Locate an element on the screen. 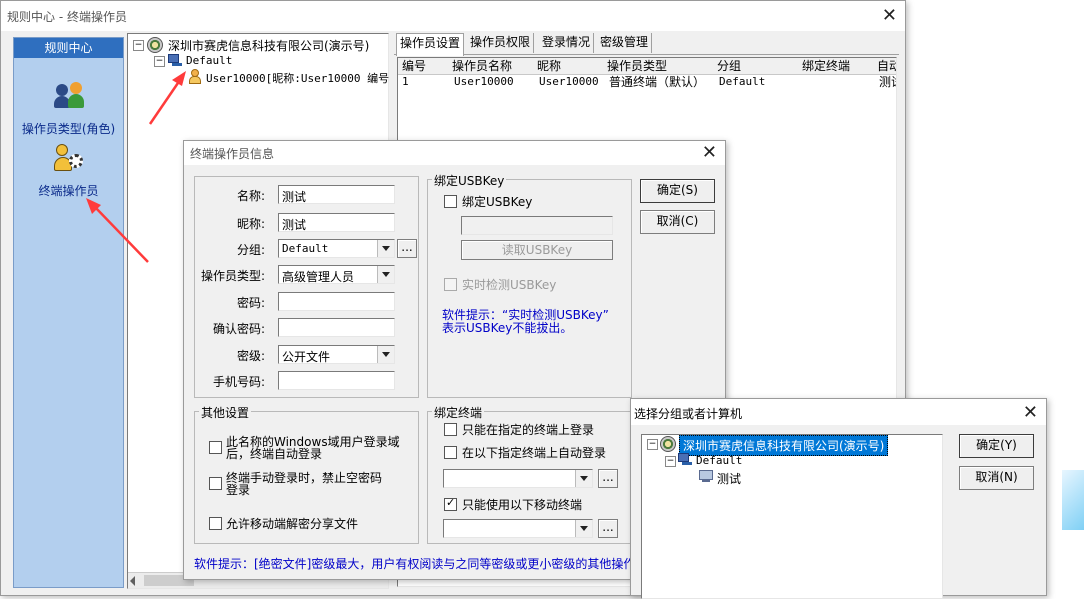 This screenshot has height=599, width=1084. bind-terminal-title: 绑定终端 is located at coordinates (458, 412).